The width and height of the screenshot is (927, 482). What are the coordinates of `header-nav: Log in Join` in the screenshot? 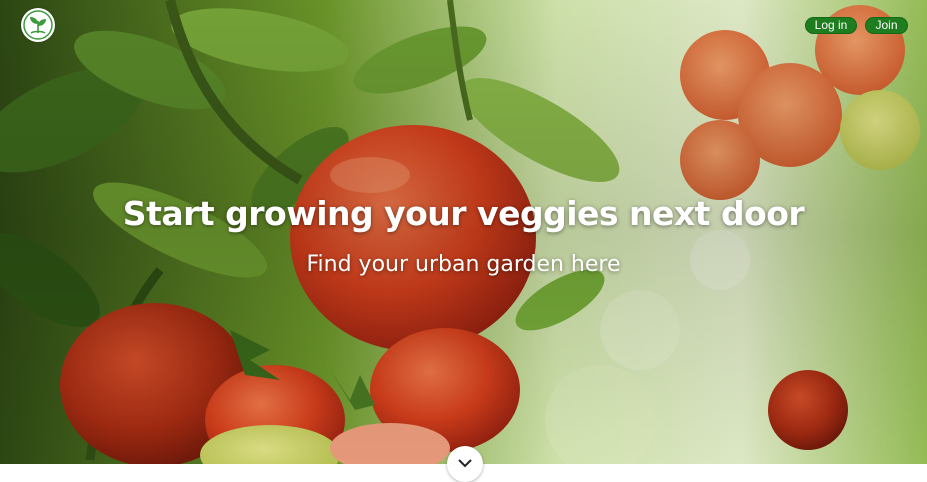 It's located at (856, 25).